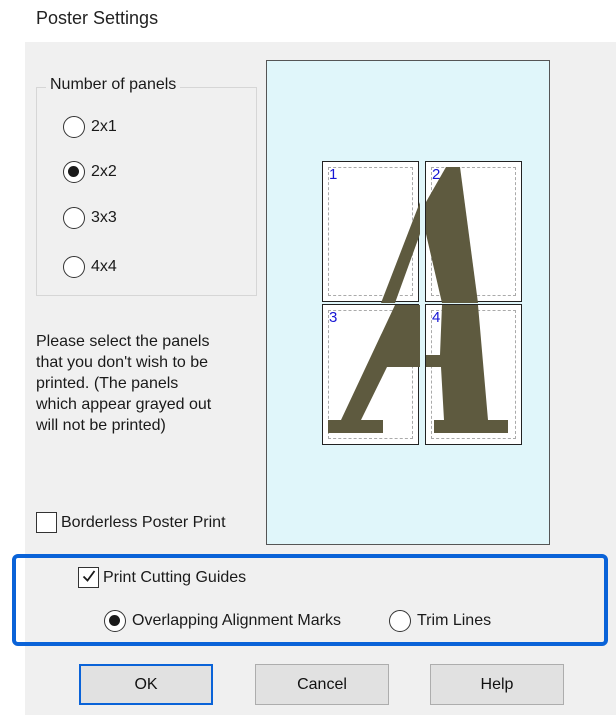  I want to click on panel-4-number: 4, so click(436, 317).